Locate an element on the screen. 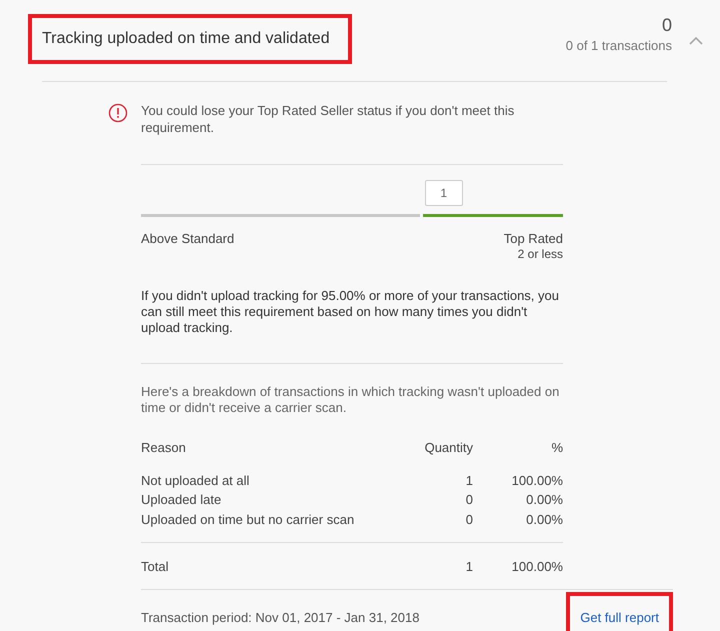  table-cell-text: Uploaded late is located at coordinates (181, 500).